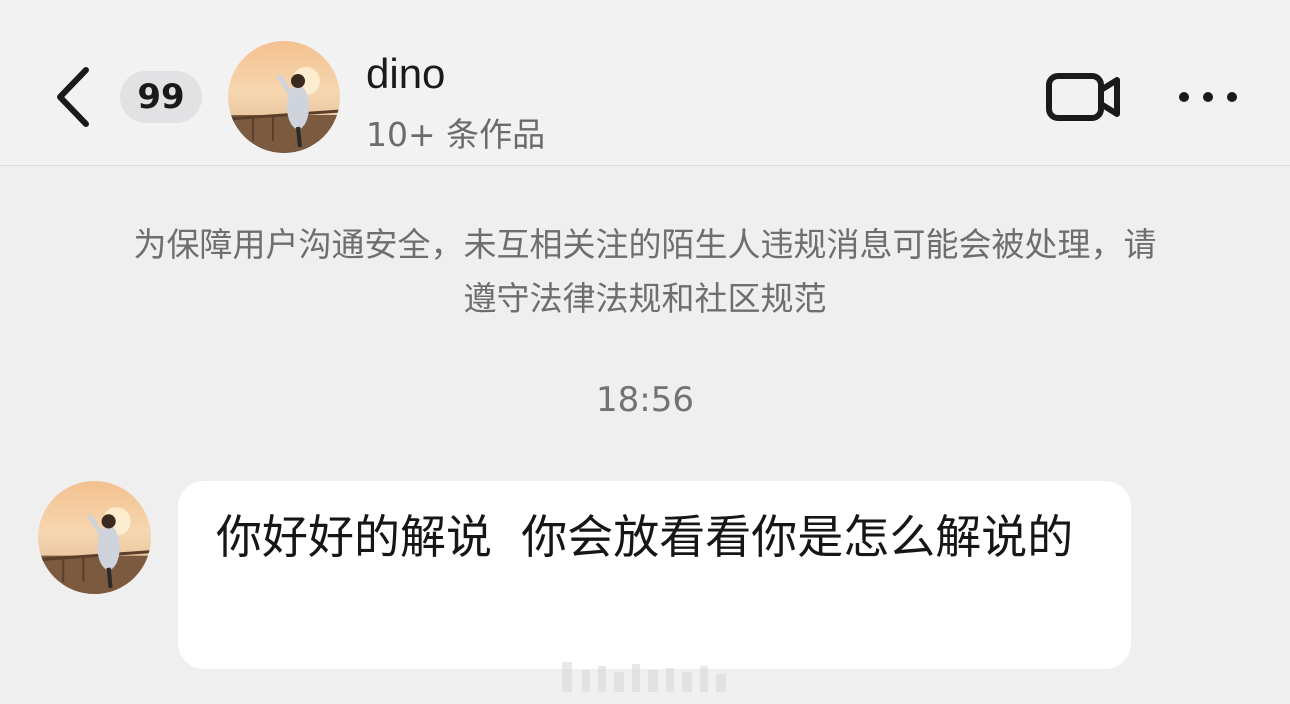 The width and height of the screenshot is (1290, 704). I want to click on watermark-bars, so click(644, 677).